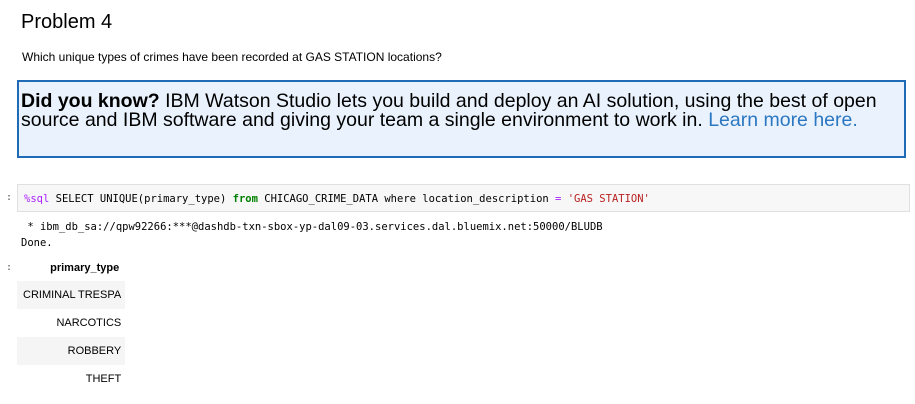 The image size is (915, 404). Describe the element at coordinates (9, 267) in the screenshot. I see `output-prompt: :` at that location.